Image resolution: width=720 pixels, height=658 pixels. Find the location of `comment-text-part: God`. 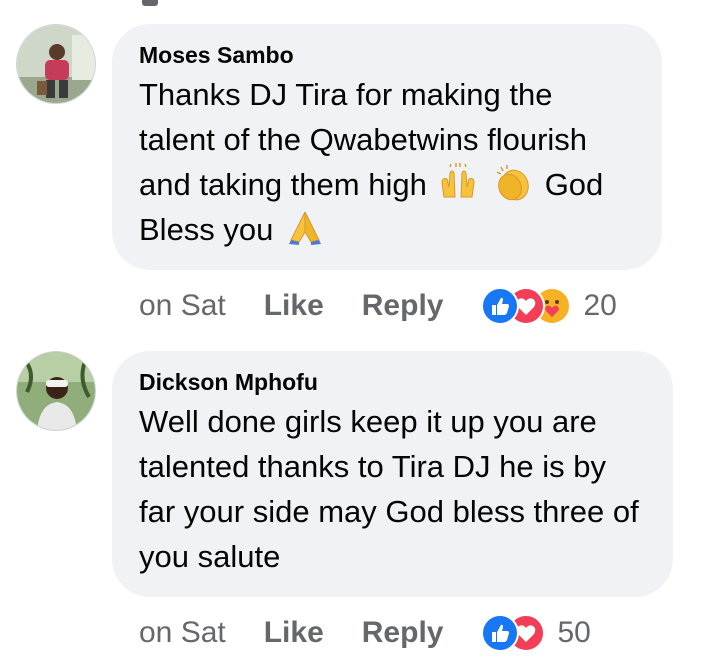

comment-text-part: God is located at coordinates (574, 184).